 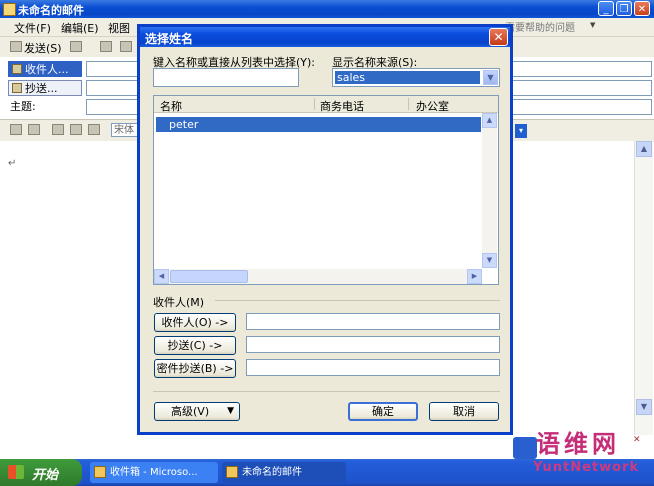 I want to click on menu-file: 文件(F), so click(x=32, y=28).